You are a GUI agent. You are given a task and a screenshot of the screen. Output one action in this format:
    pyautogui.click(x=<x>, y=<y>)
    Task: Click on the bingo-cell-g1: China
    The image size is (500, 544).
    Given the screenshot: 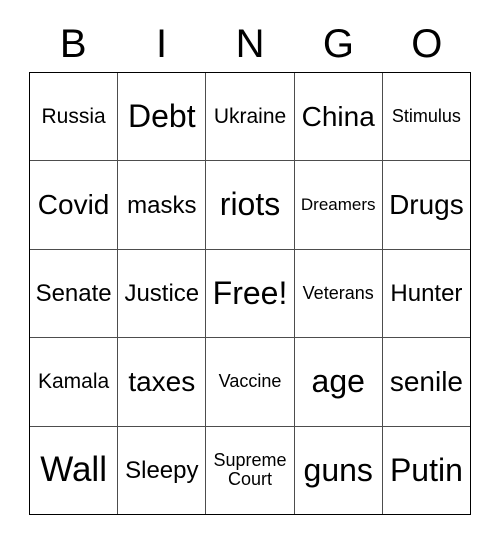 What is the action you would take?
    pyautogui.click(x=338, y=117)
    